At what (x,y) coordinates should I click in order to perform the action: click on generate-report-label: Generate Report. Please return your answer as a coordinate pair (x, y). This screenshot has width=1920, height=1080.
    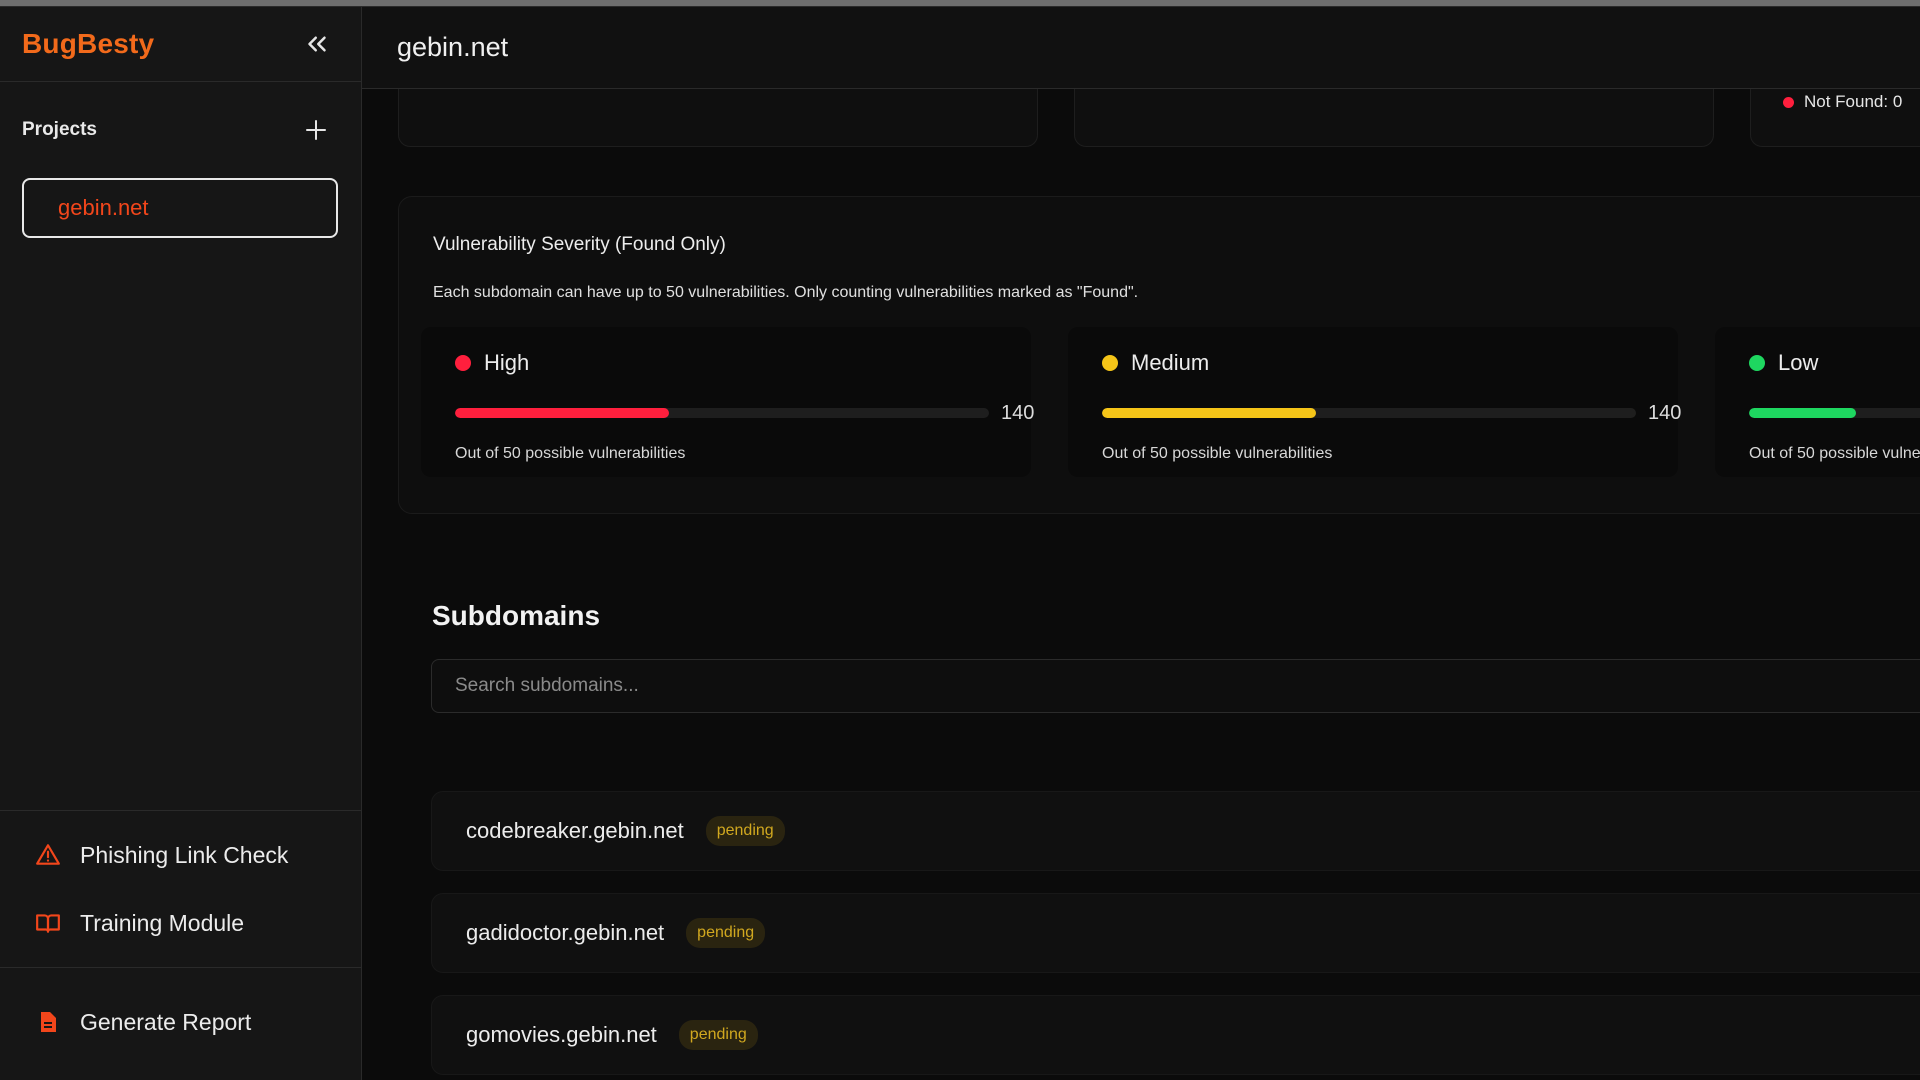
    Looking at the image, I should click on (166, 1021).